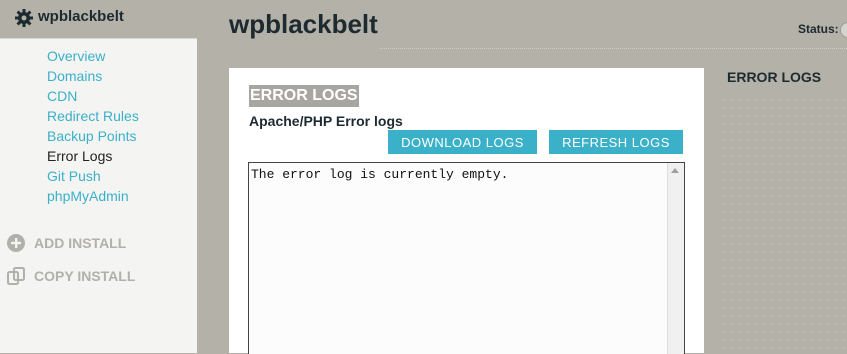  What do you see at coordinates (843, 30) in the screenshot?
I see `status-toggle` at bounding box center [843, 30].